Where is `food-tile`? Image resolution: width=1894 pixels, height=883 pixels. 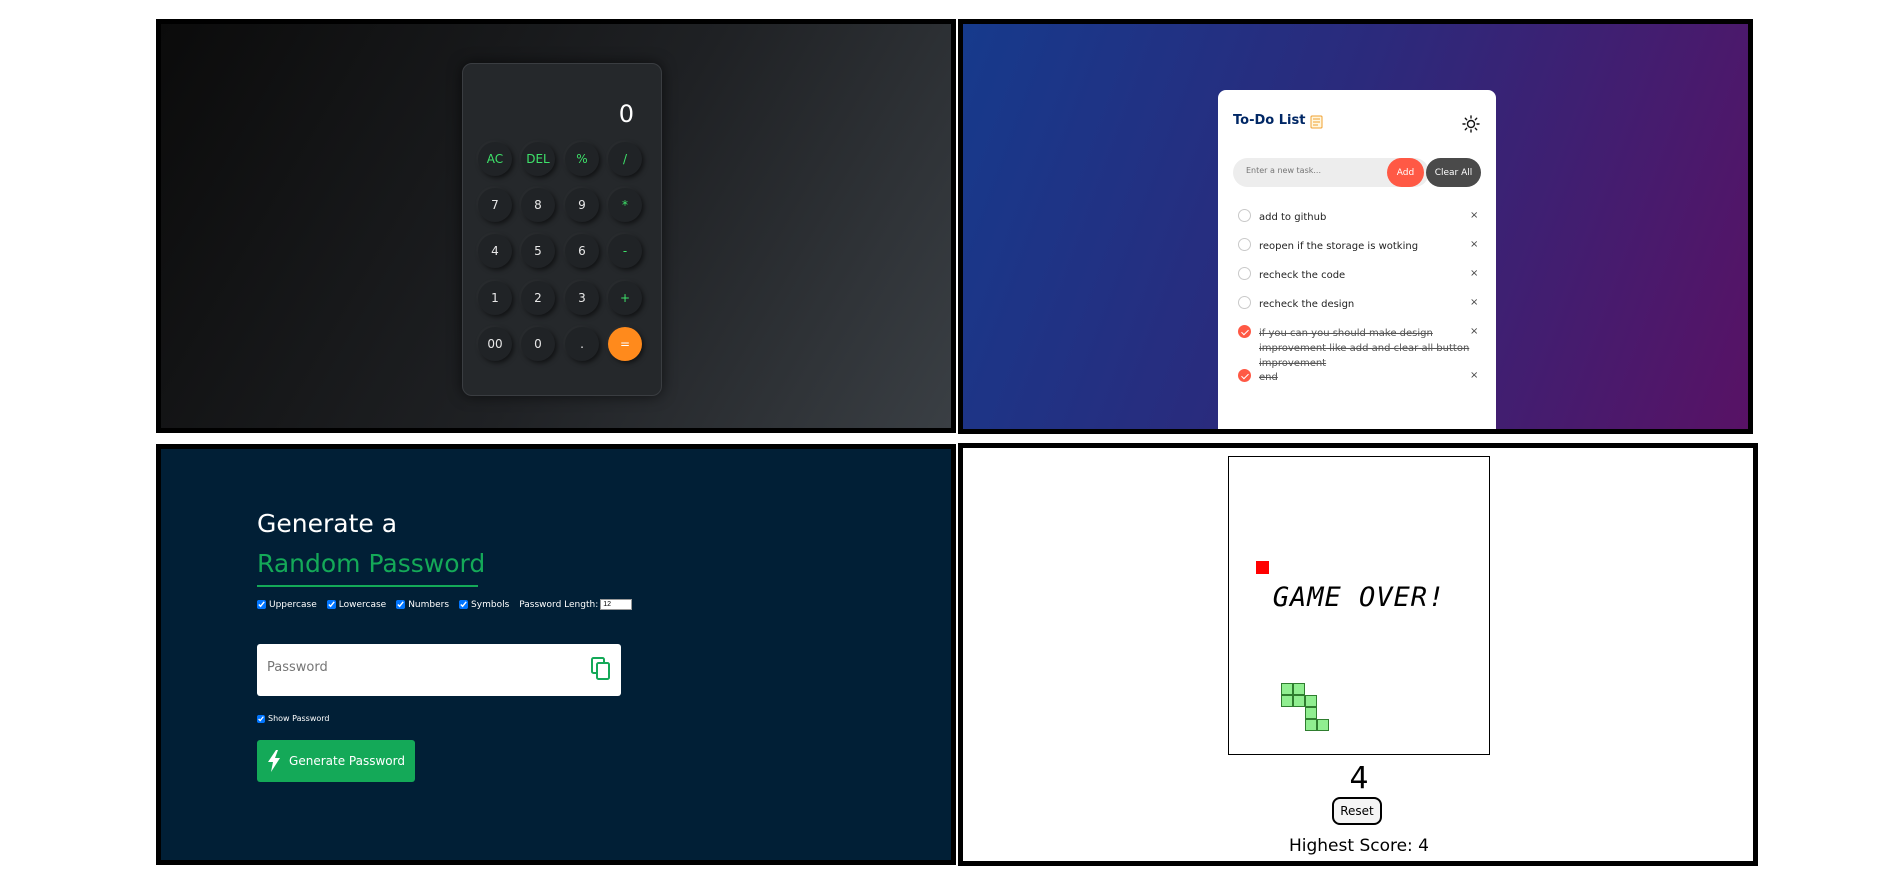
food-tile is located at coordinates (1262, 567).